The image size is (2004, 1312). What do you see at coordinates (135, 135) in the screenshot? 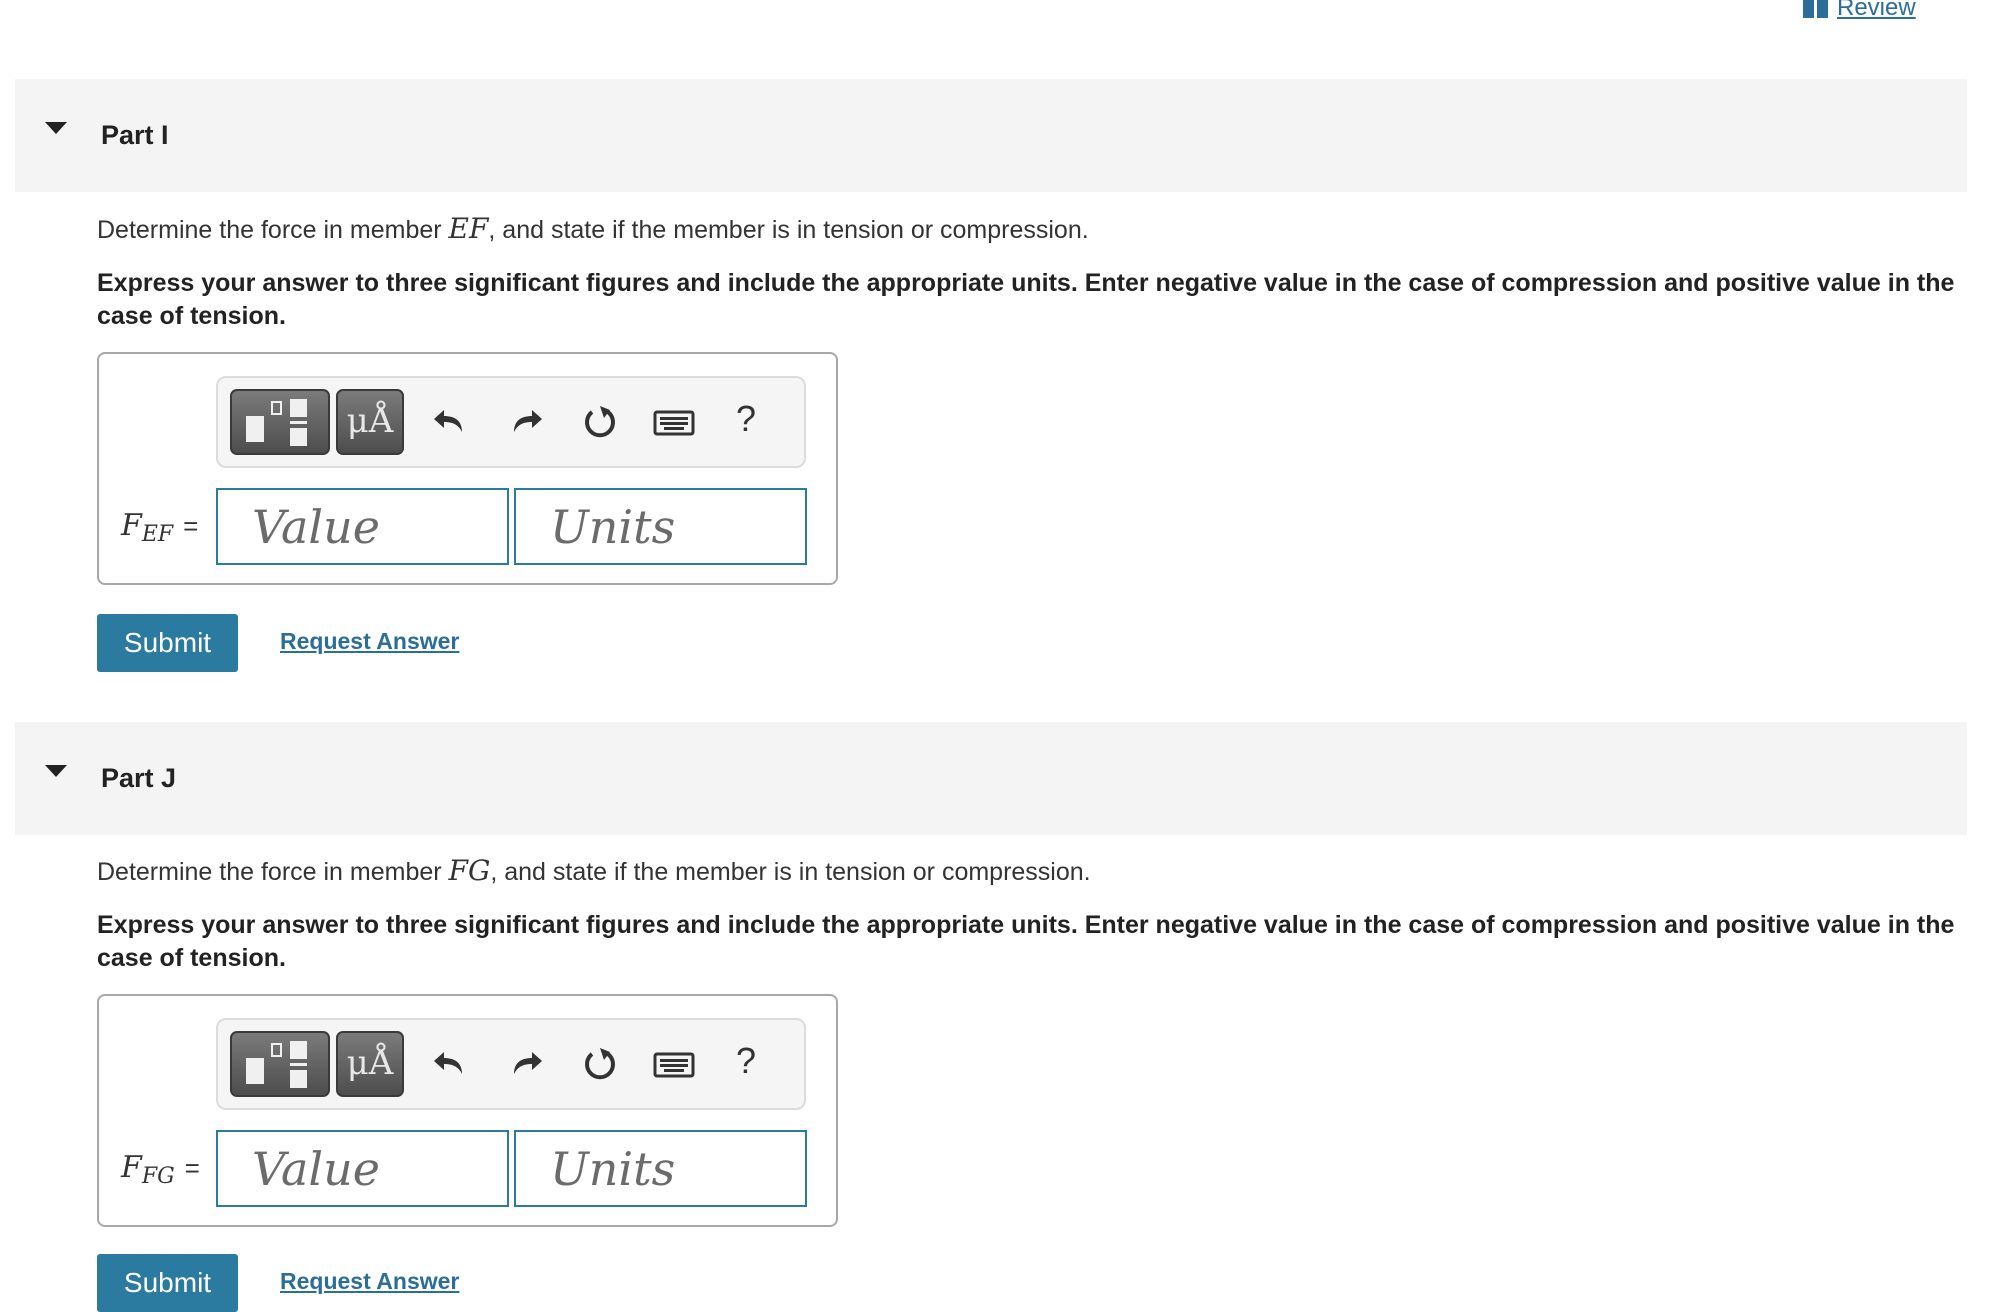
I see `part-title: Part I` at bounding box center [135, 135].